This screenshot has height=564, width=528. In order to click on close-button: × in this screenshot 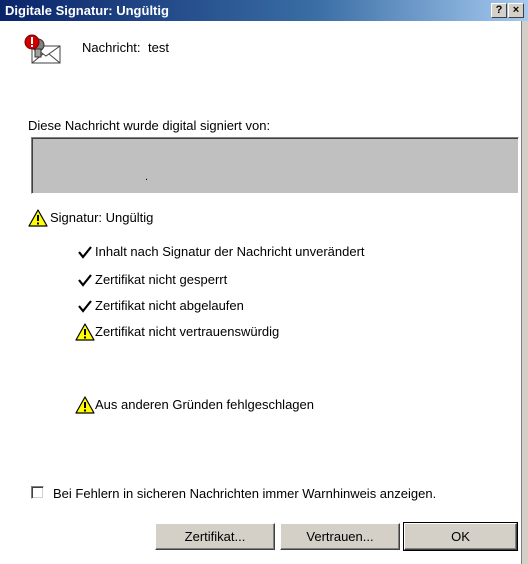, I will do `click(516, 10)`.